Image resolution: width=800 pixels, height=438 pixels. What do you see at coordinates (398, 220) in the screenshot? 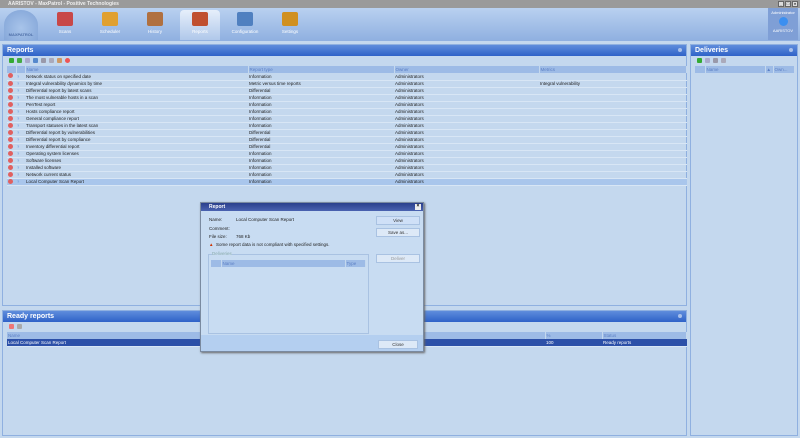
I see `view-button: View` at bounding box center [398, 220].